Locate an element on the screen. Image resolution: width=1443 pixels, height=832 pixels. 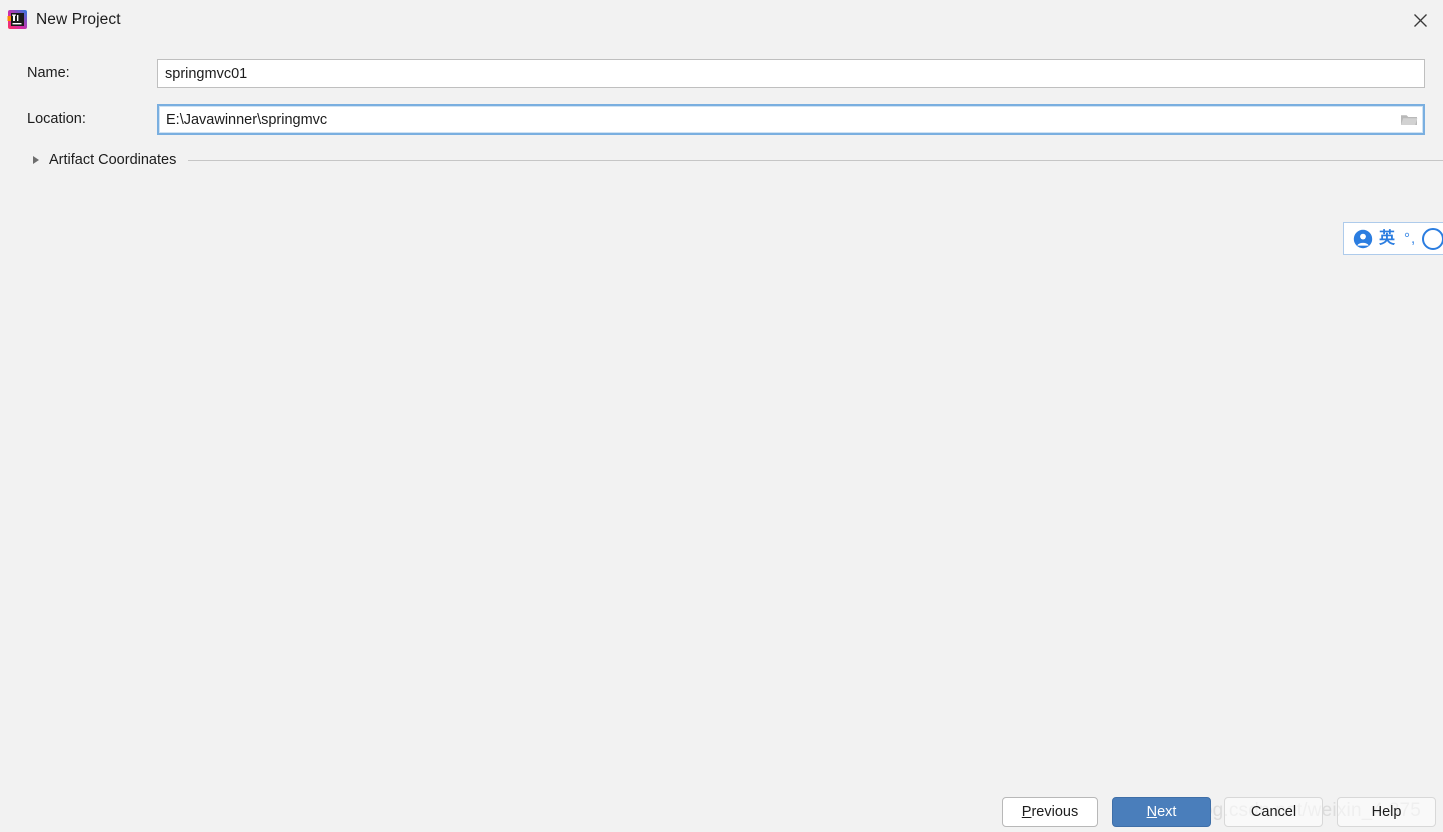
window-title: New Project is located at coordinates (78, 19).